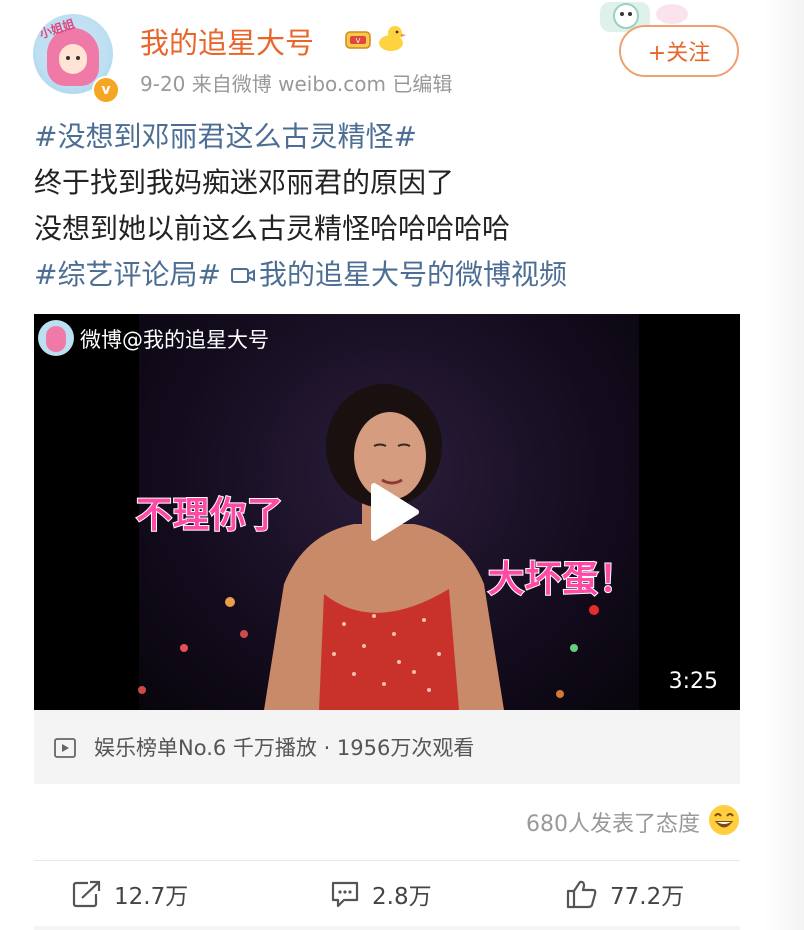 Image resolution: width=804 pixels, height=930 pixels. Describe the element at coordinates (784, 465) in the screenshot. I see `page-edge` at that location.